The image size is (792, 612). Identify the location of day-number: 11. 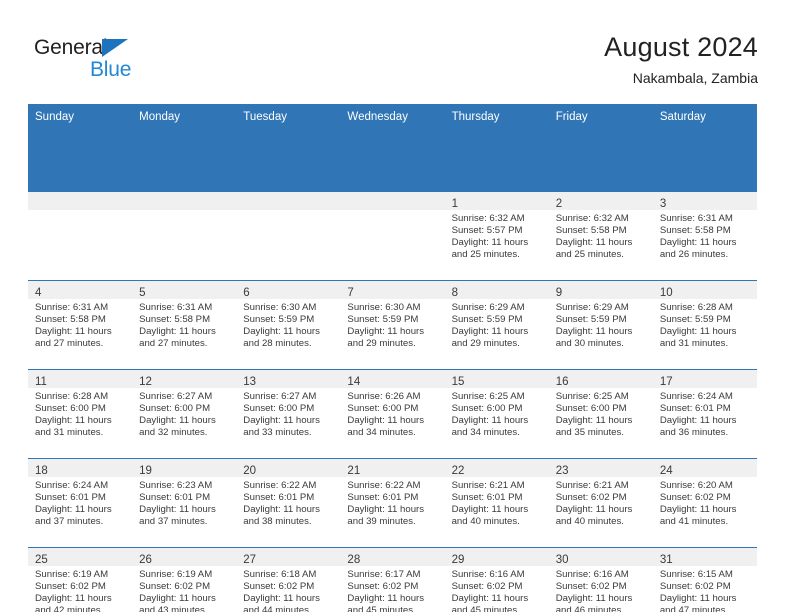
(41, 382).